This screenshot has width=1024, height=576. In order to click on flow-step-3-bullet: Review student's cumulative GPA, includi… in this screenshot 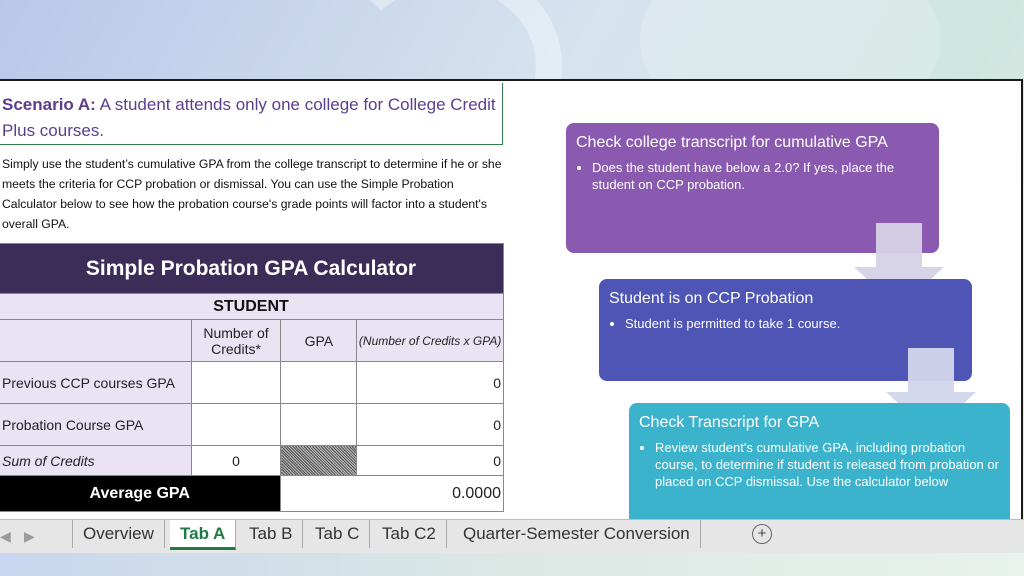, I will do `click(827, 464)`.